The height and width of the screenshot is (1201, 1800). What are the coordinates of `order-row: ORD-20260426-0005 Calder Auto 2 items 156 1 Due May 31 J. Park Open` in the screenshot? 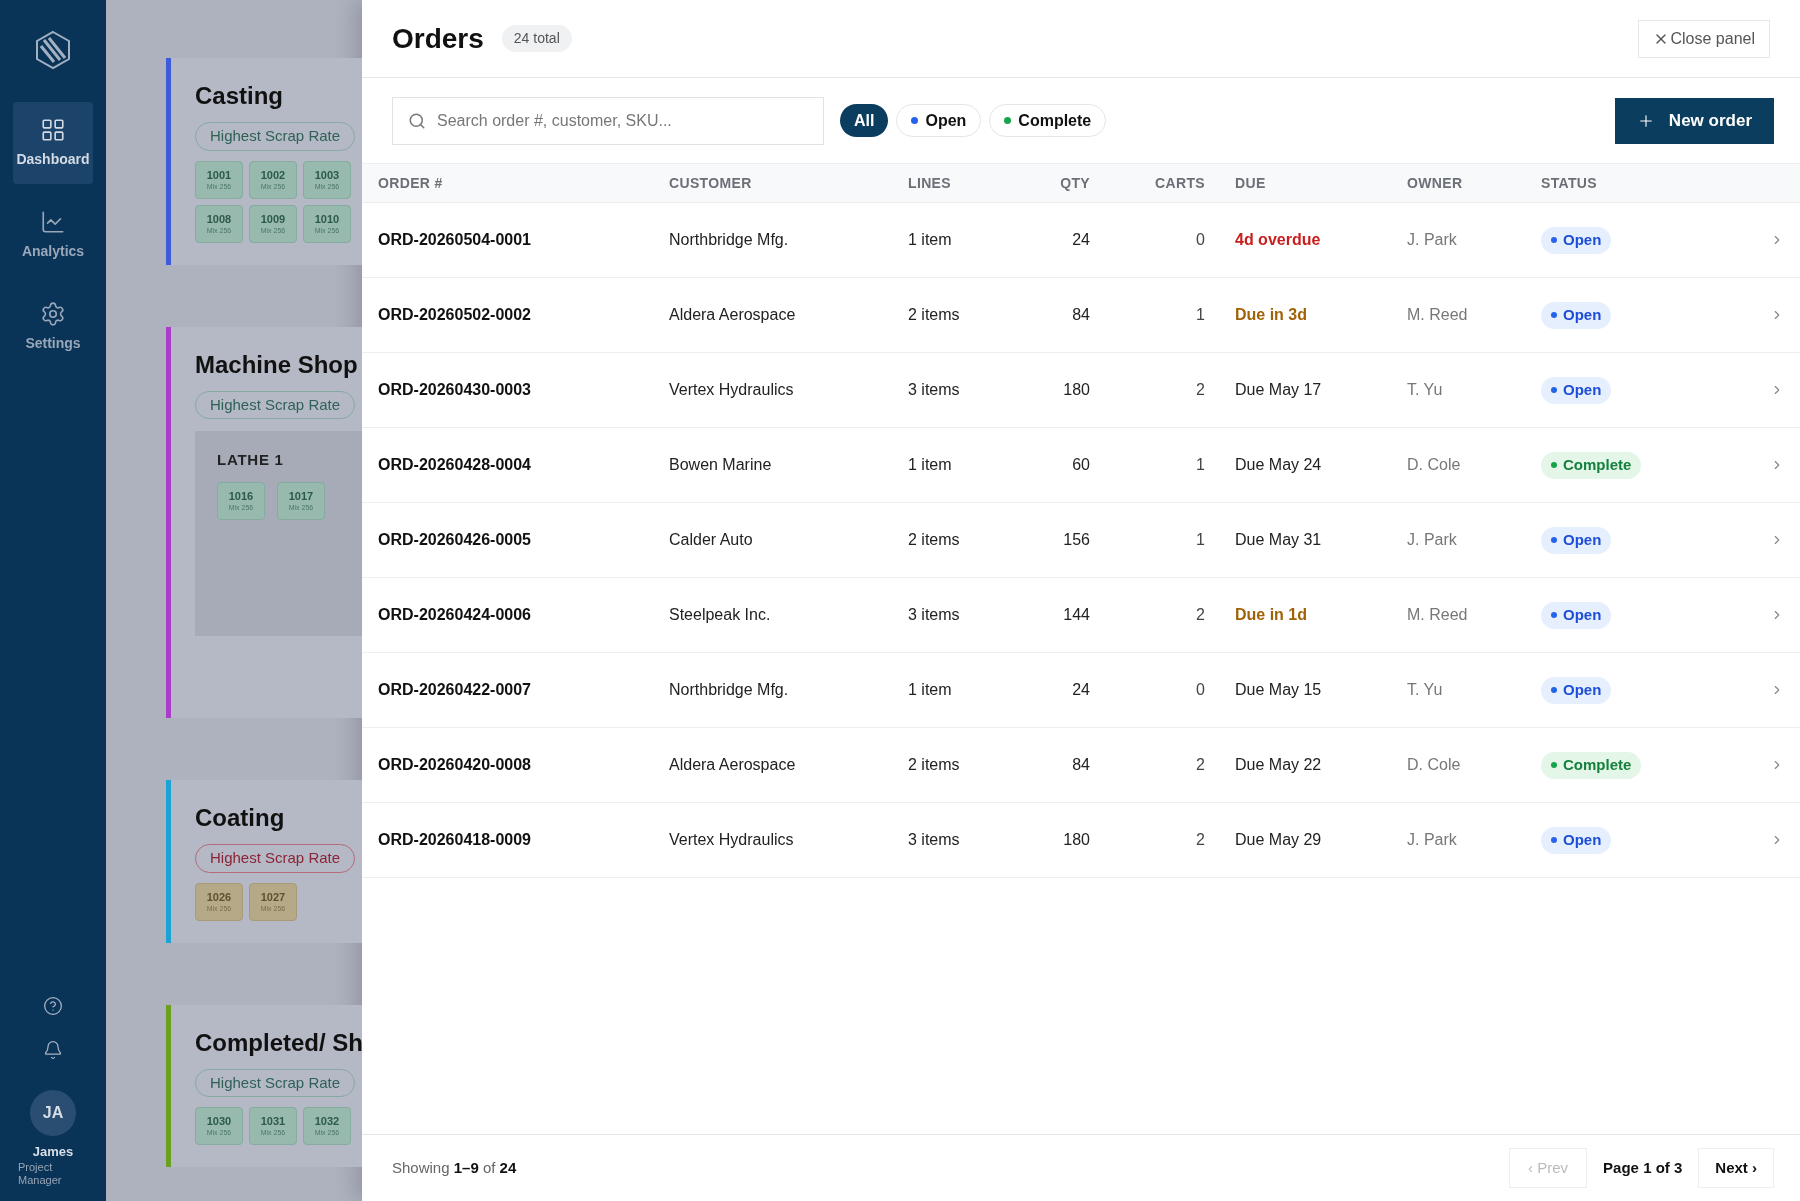 It's located at (1081, 540).